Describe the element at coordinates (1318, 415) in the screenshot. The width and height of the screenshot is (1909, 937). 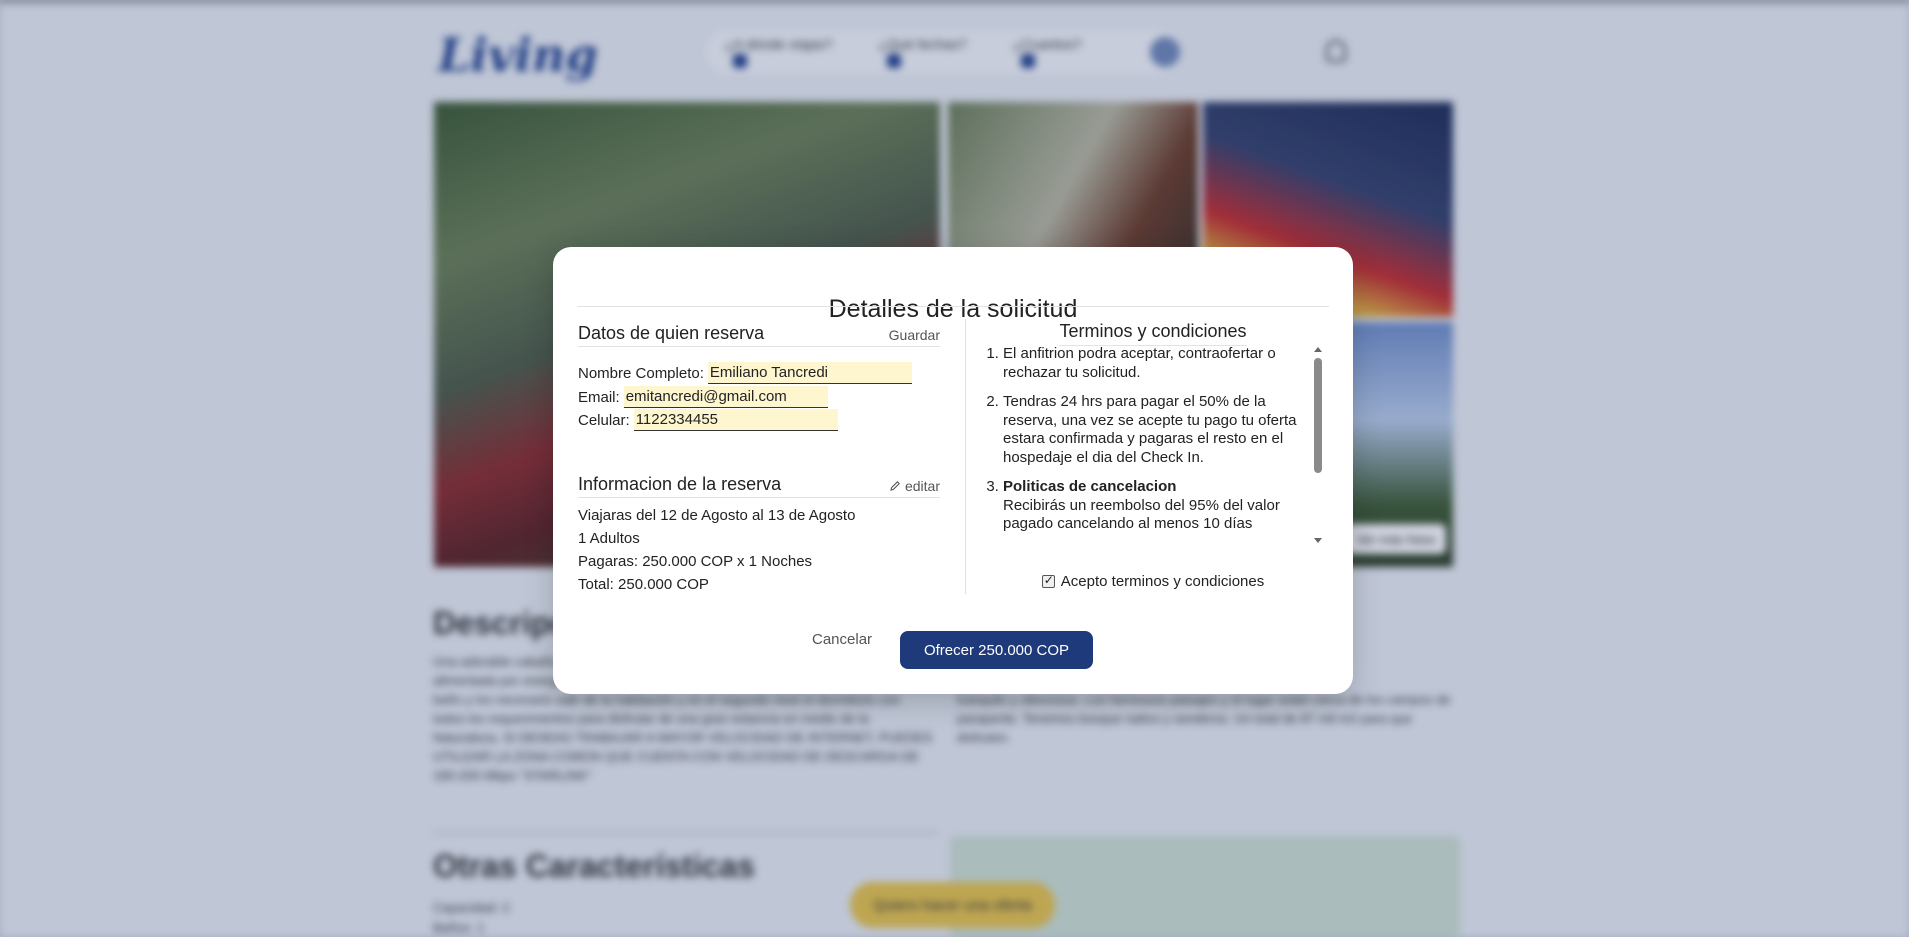
I see `scroll-thumb` at that location.